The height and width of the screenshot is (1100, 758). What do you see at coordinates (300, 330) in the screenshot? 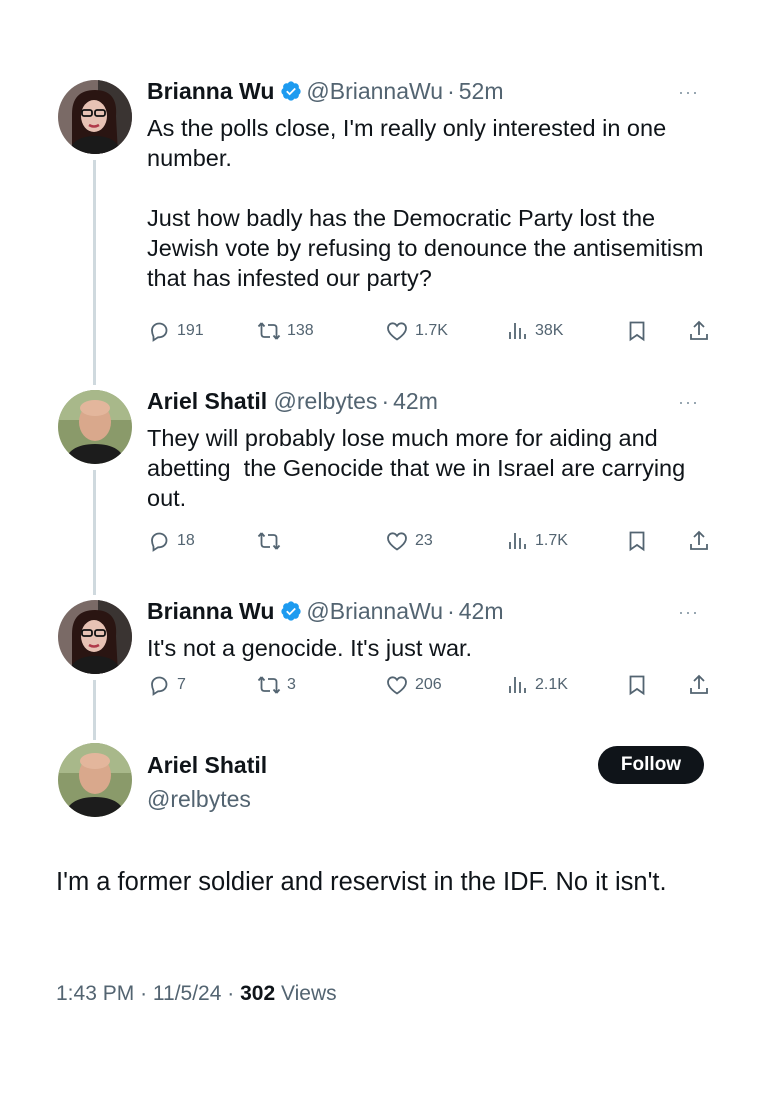
I see `repost-count: 138` at bounding box center [300, 330].